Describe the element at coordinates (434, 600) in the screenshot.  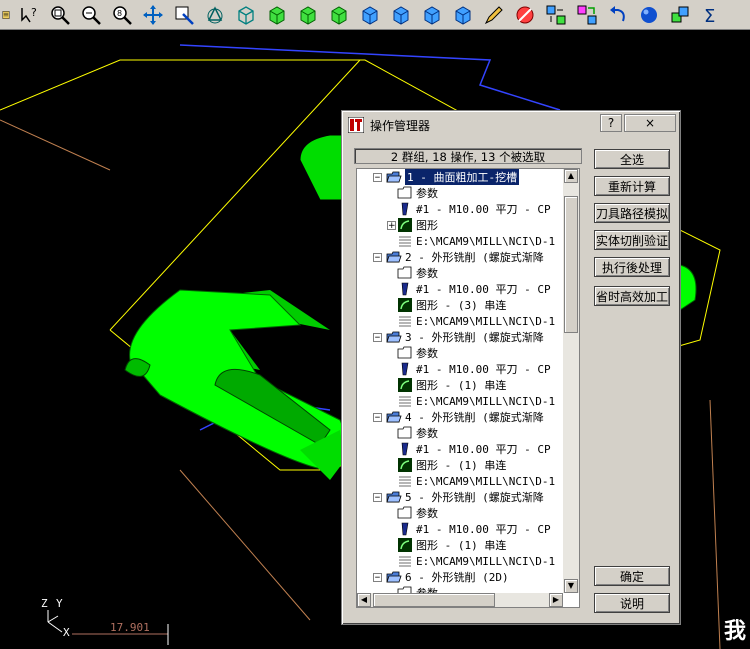
I see `hscroll-thumb` at that location.